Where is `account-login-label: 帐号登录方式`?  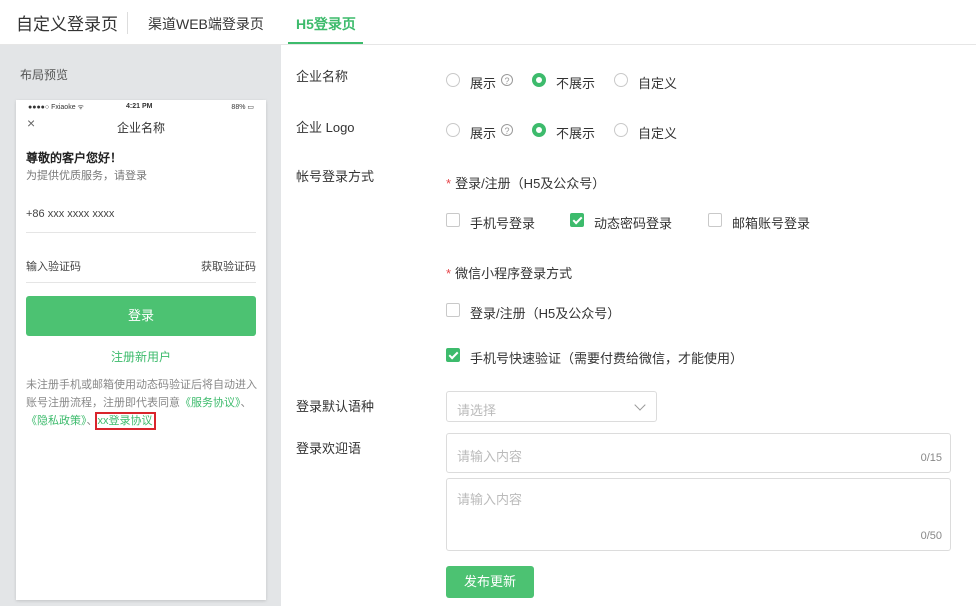
account-login-label: 帐号登录方式 is located at coordinates (335, 176).